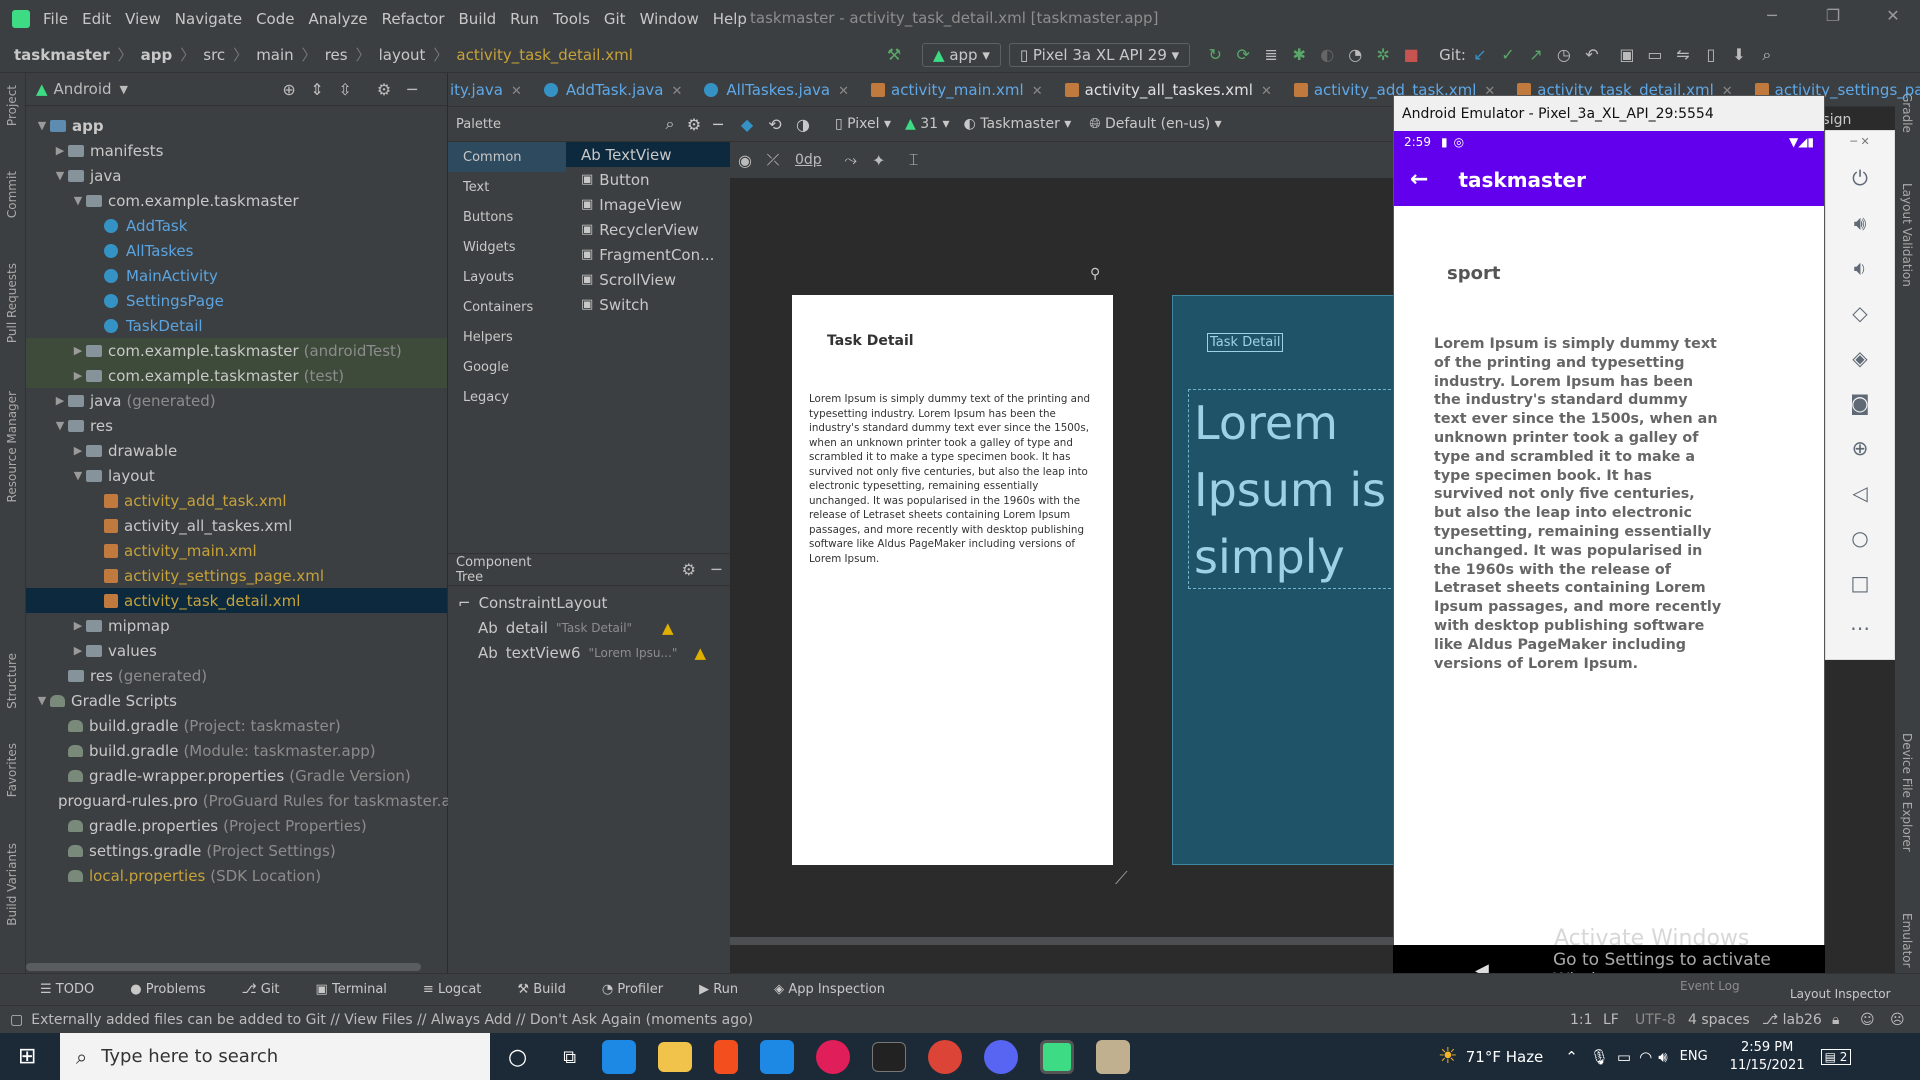  I want to click on project-tree-item: ▶ values, so click(236, 650).